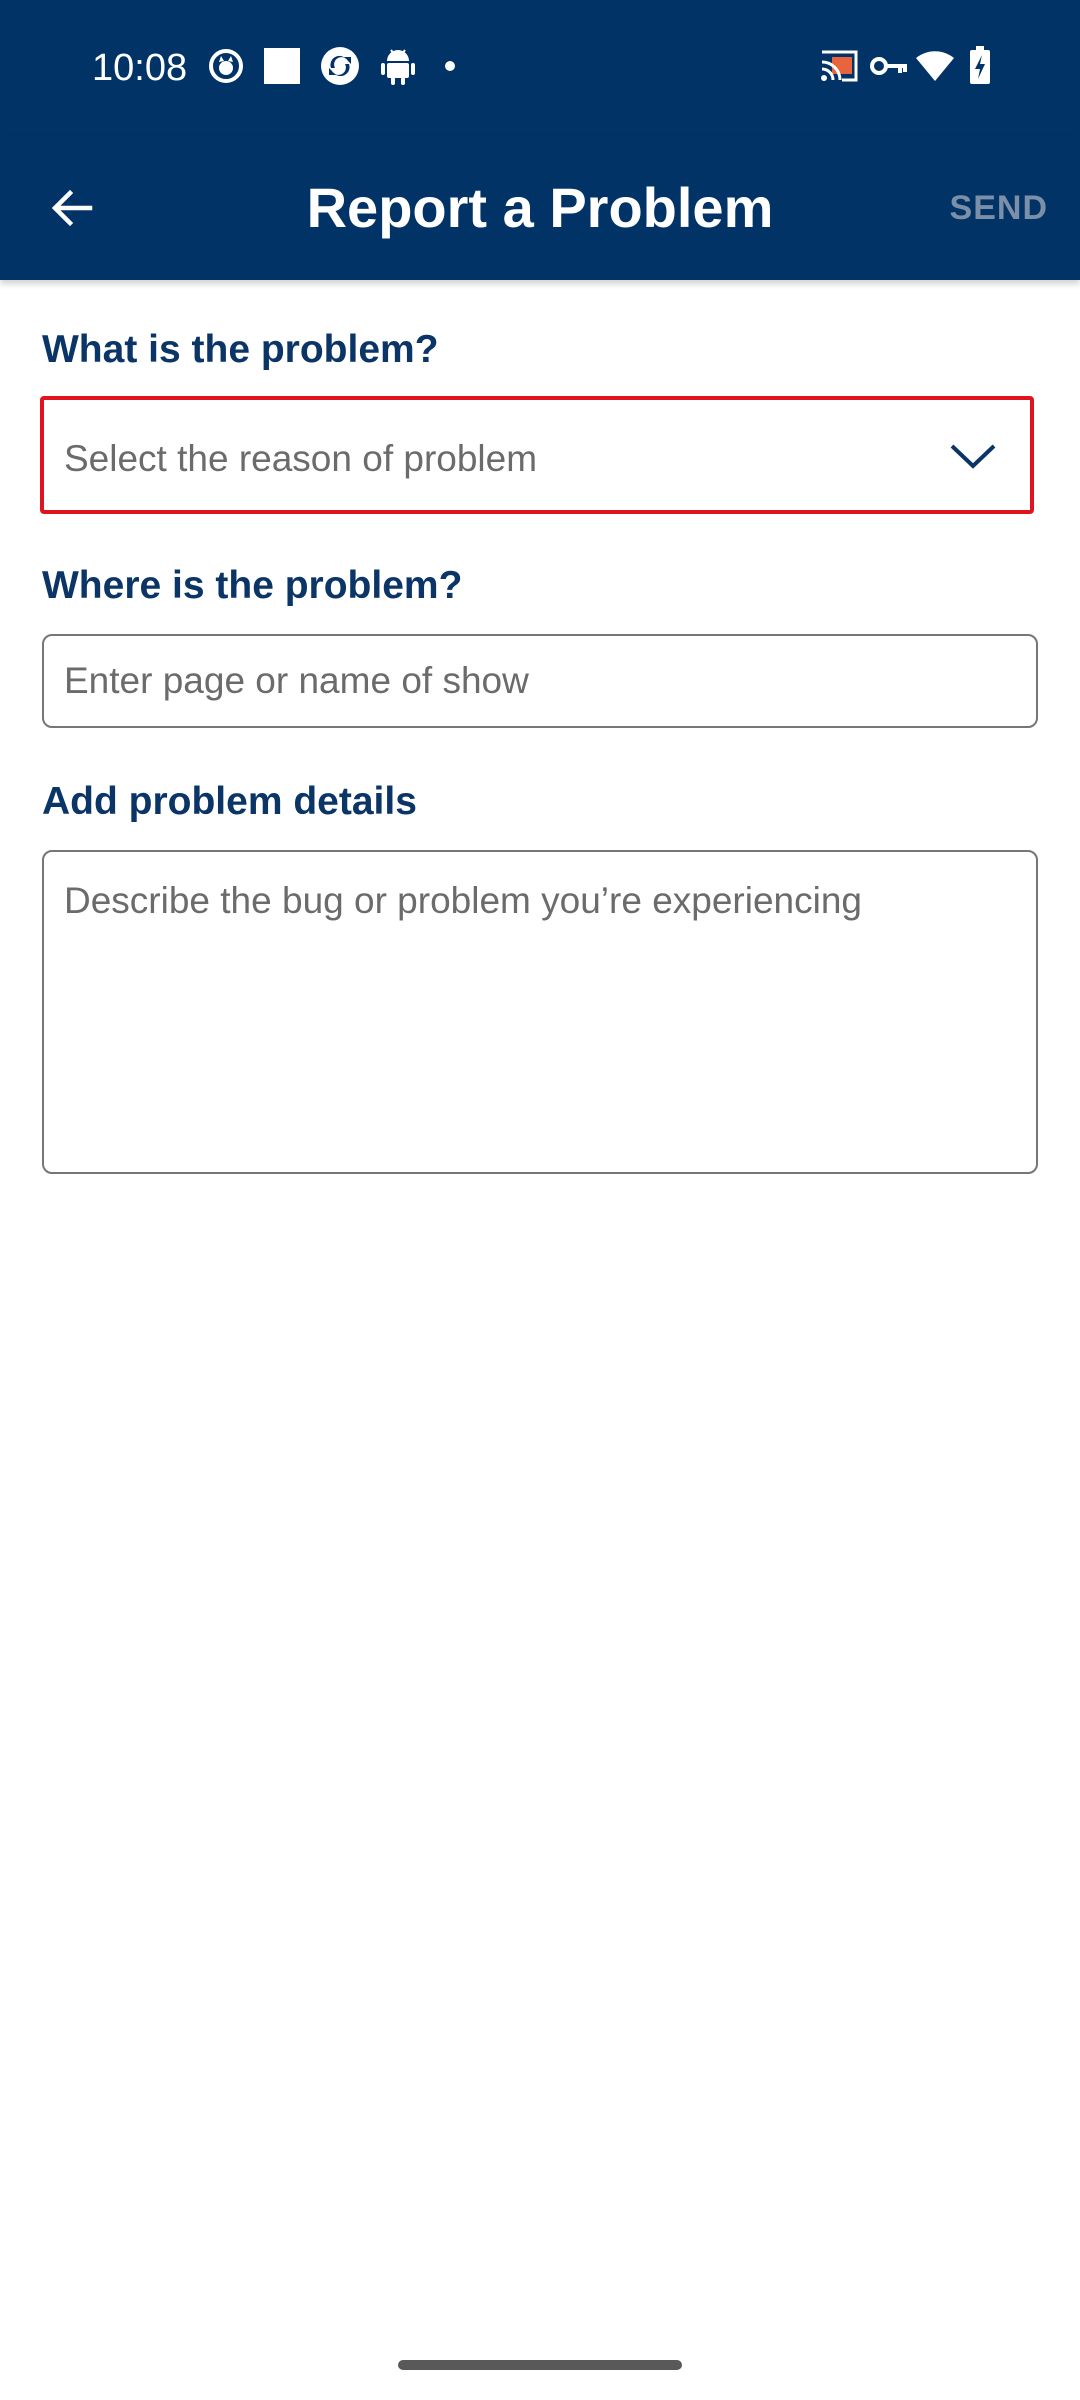  Describe the element at coordinates (980, 66) in the screenshot. I see `battery-charging-icon` at that location.